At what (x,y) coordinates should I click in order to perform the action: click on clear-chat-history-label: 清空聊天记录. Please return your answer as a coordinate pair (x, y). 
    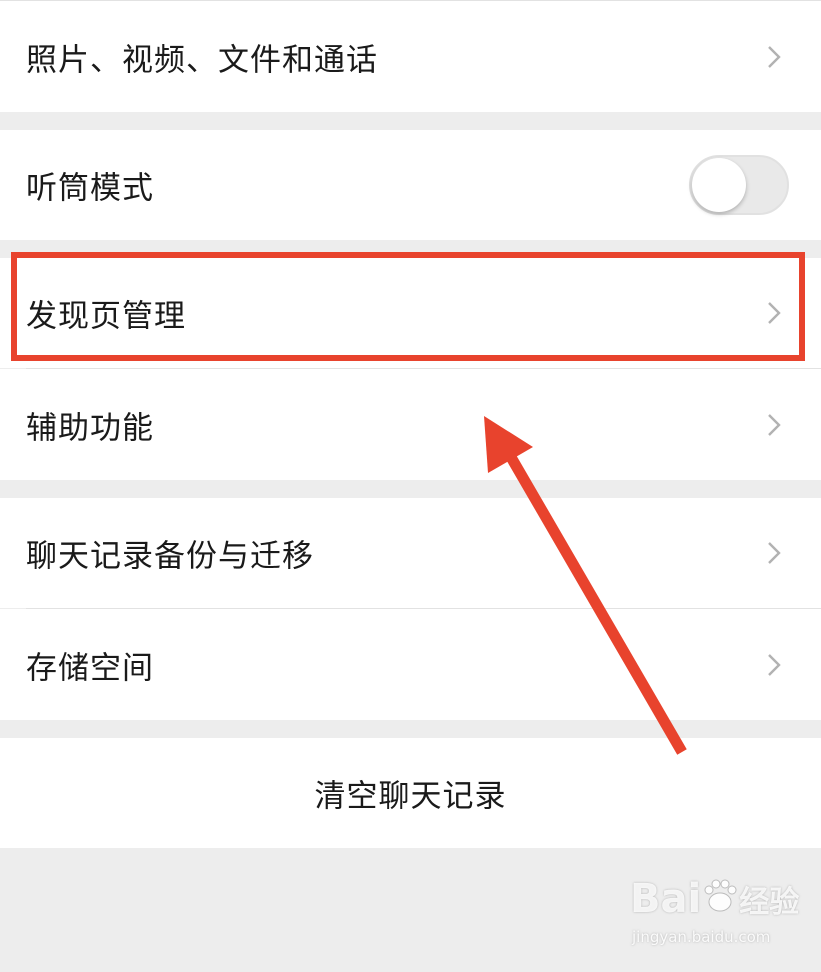
    Looking at the image, I should click on (410, 796).